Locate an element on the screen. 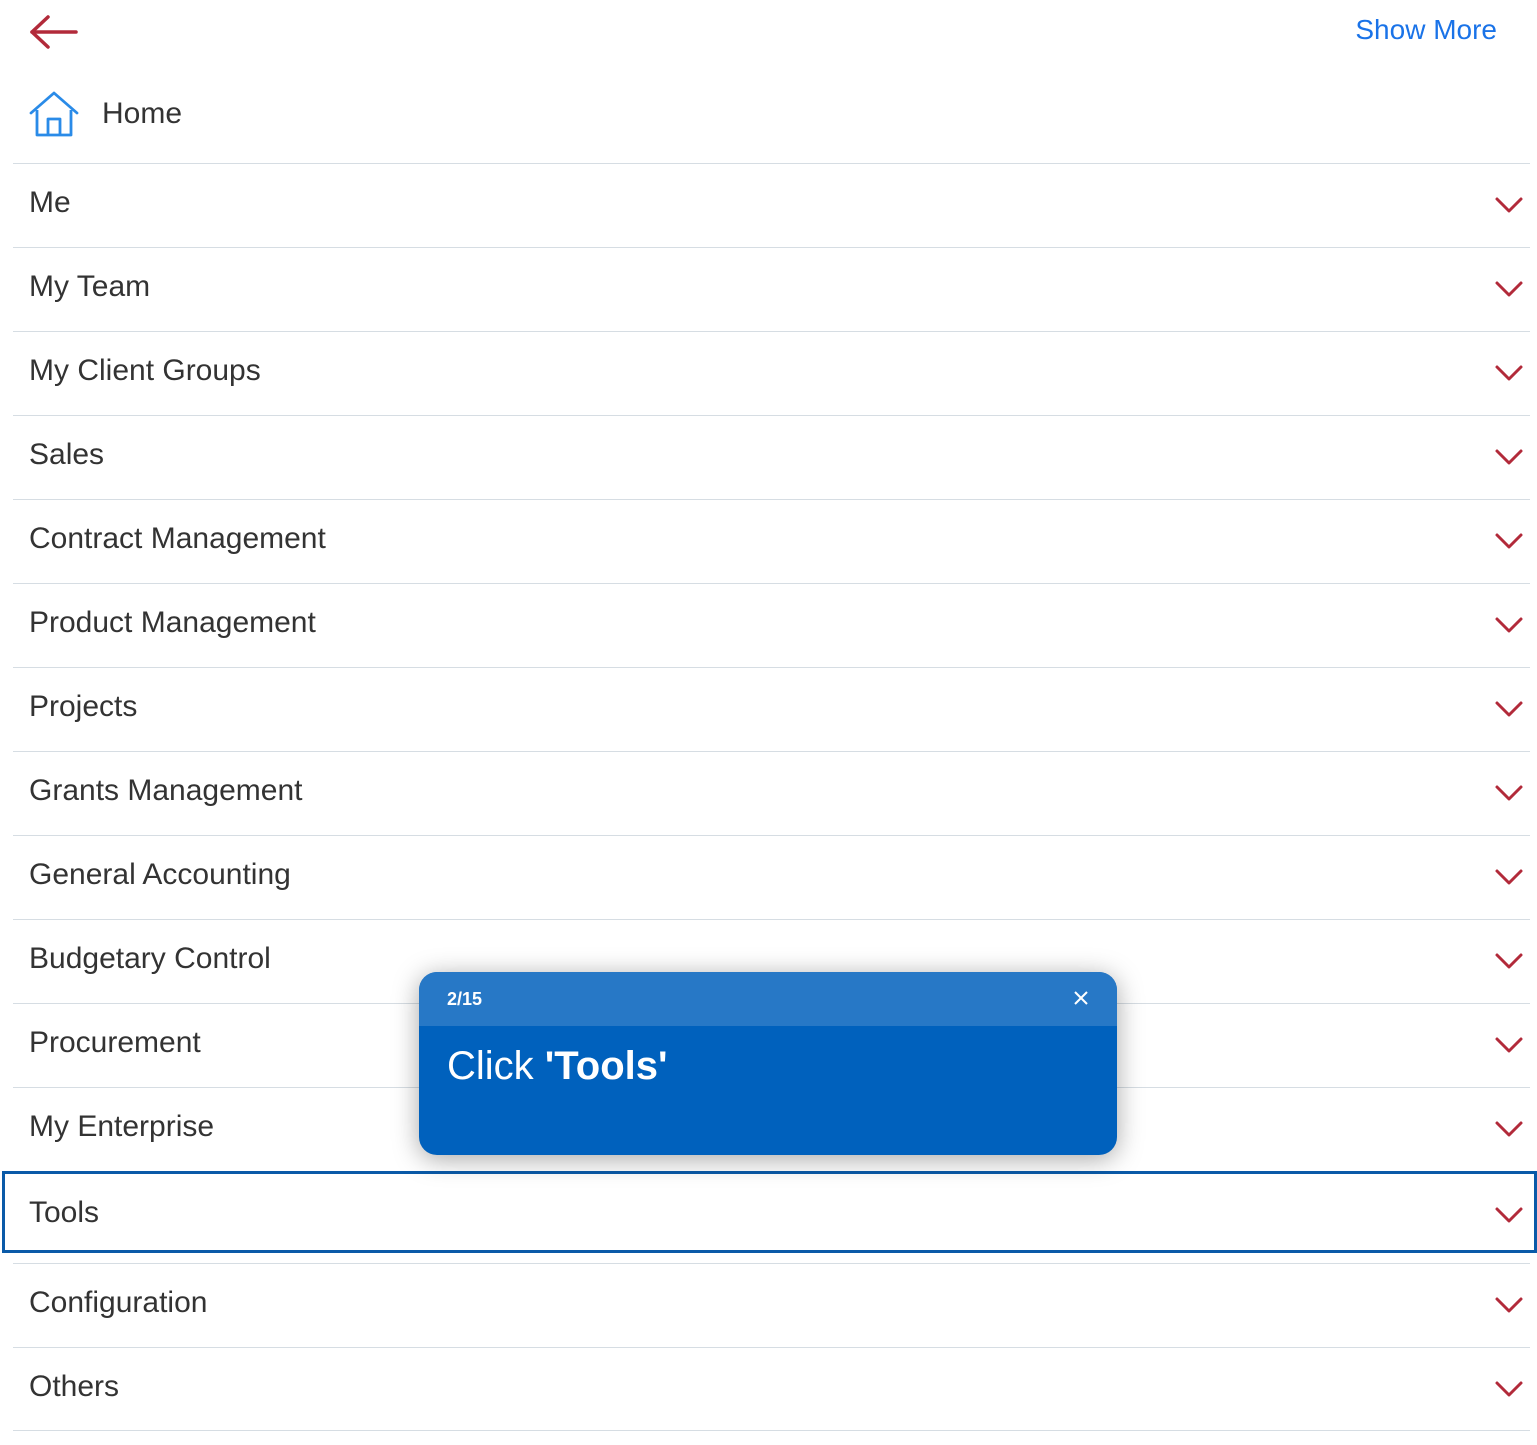 This screenshot has height=1445, width=1537. menu-item-label: Configuration is located at coordinates (118, 1302).